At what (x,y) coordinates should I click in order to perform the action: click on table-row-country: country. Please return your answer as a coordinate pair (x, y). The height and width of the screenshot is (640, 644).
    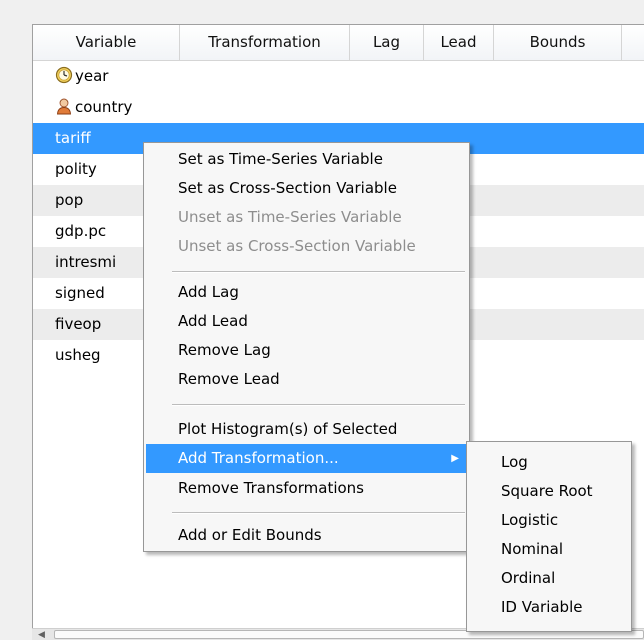
    Looking at the image, I should click on (338, 107).